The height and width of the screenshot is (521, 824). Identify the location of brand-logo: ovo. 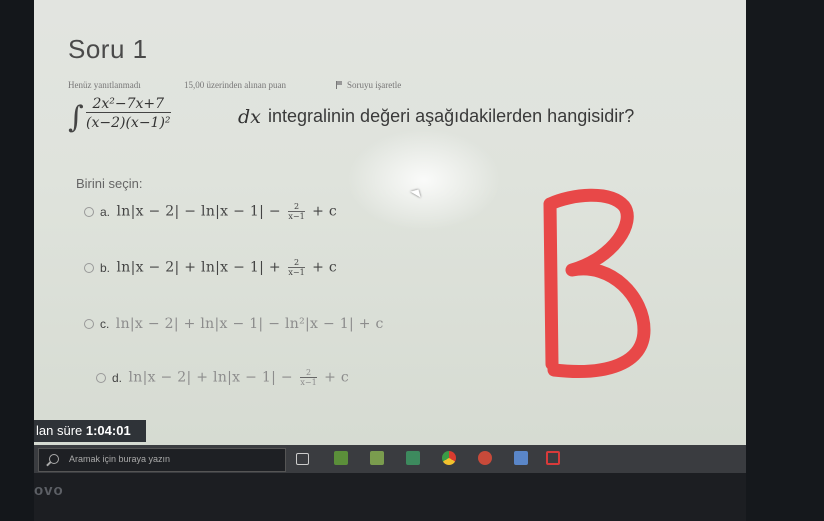
(49, 490).